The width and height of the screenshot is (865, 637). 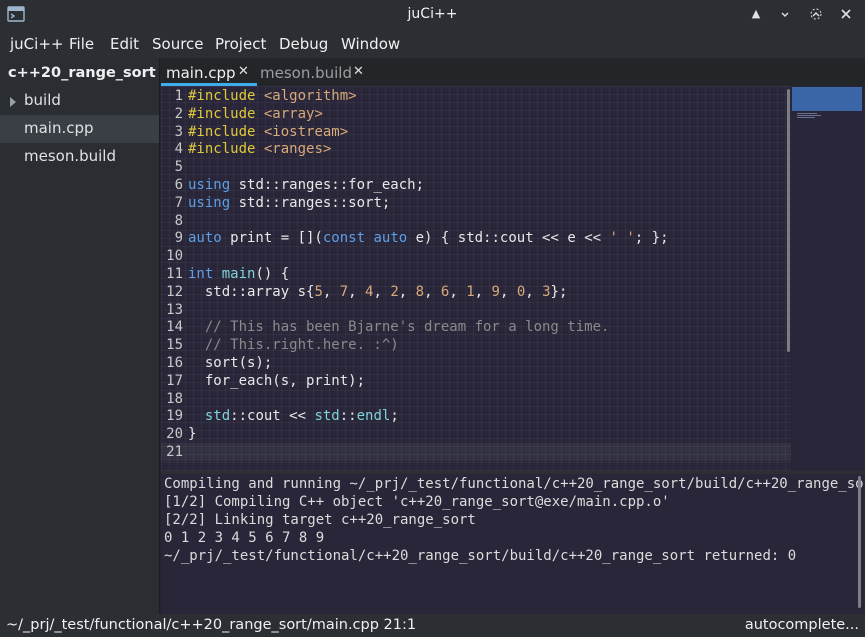 What do you see at coordinates (420, 291) in the screenshot?
I see `code-token: 8` at bounding box center [420, 291].